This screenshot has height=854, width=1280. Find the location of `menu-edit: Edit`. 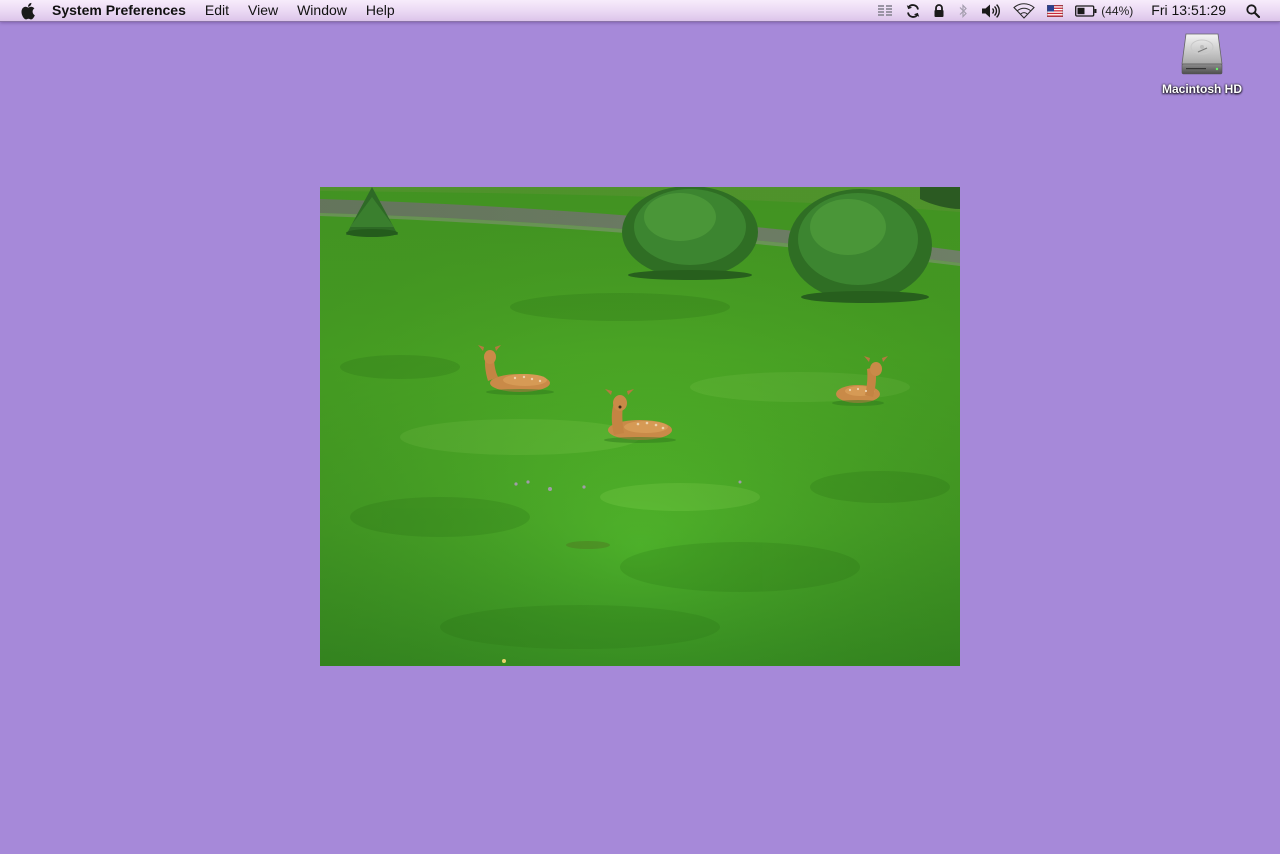

menu-edit: Edit is located at coordinates (216, 10).